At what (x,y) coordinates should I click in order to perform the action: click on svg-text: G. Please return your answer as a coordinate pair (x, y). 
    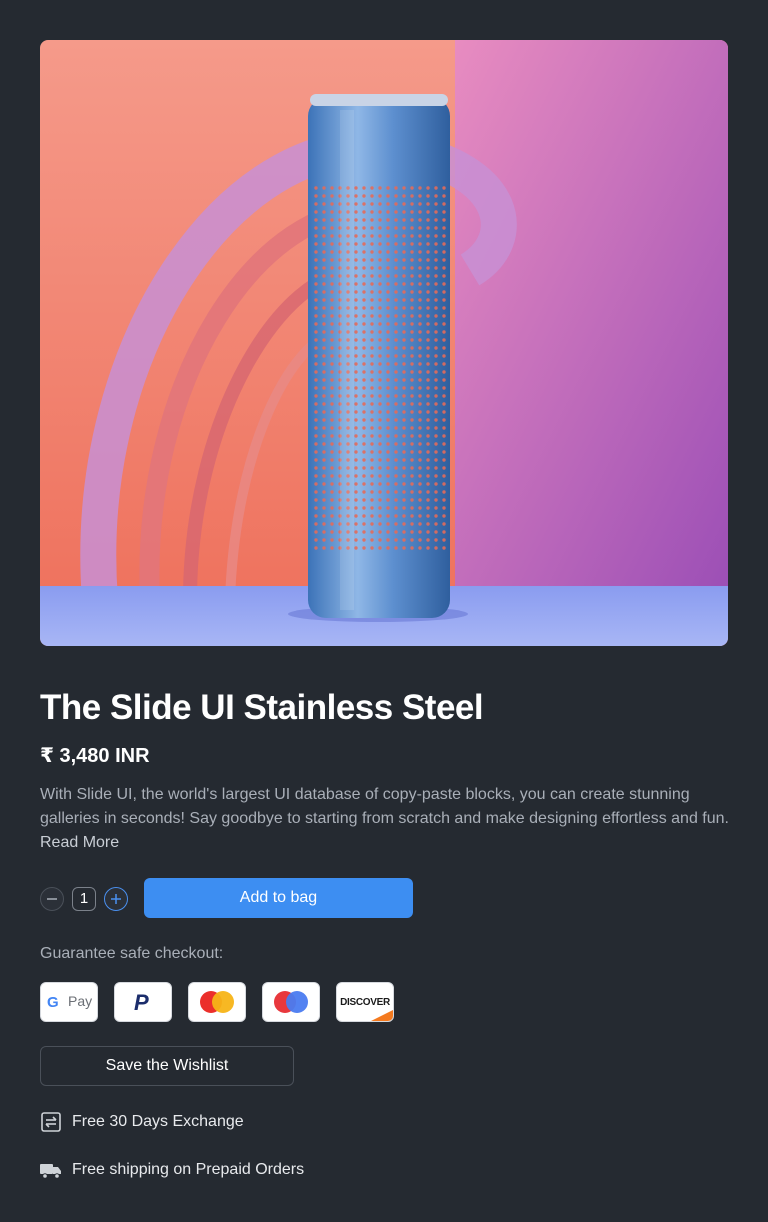
    Looking at the image, I should click on (53, 1002).